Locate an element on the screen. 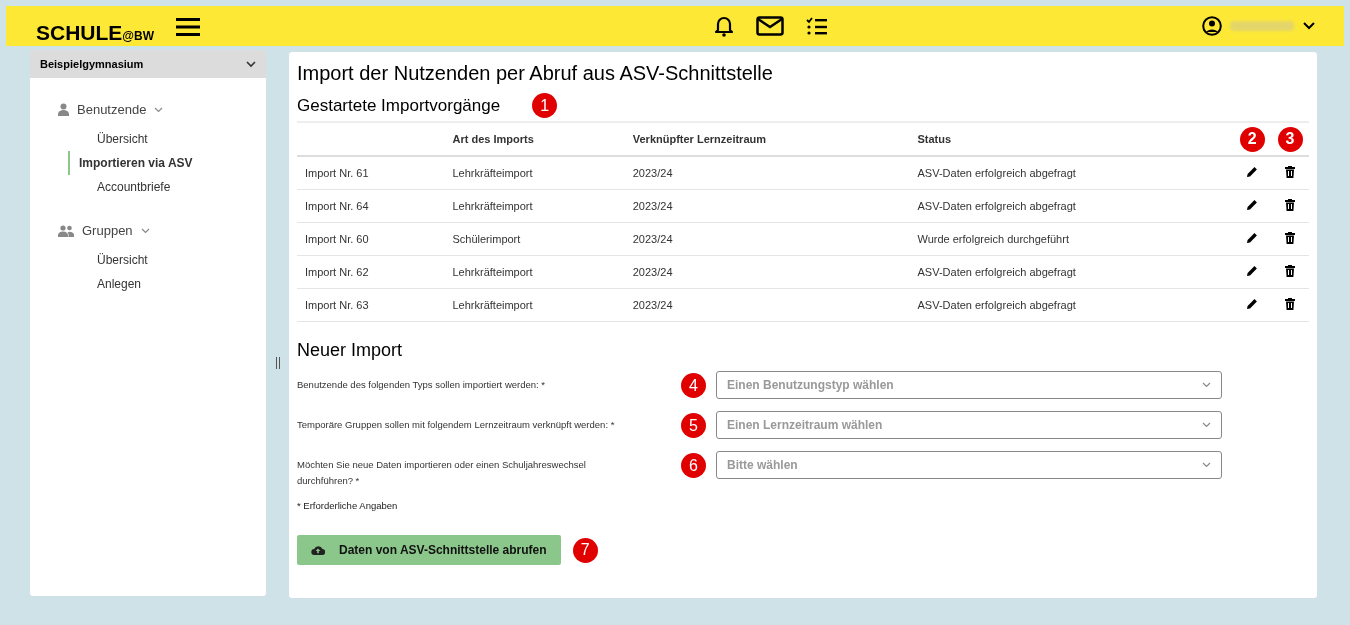 Image resolution: width=1350 pixels, height=625 pixels. logo: SCHULE@BW is located at coordinates (95, 33).